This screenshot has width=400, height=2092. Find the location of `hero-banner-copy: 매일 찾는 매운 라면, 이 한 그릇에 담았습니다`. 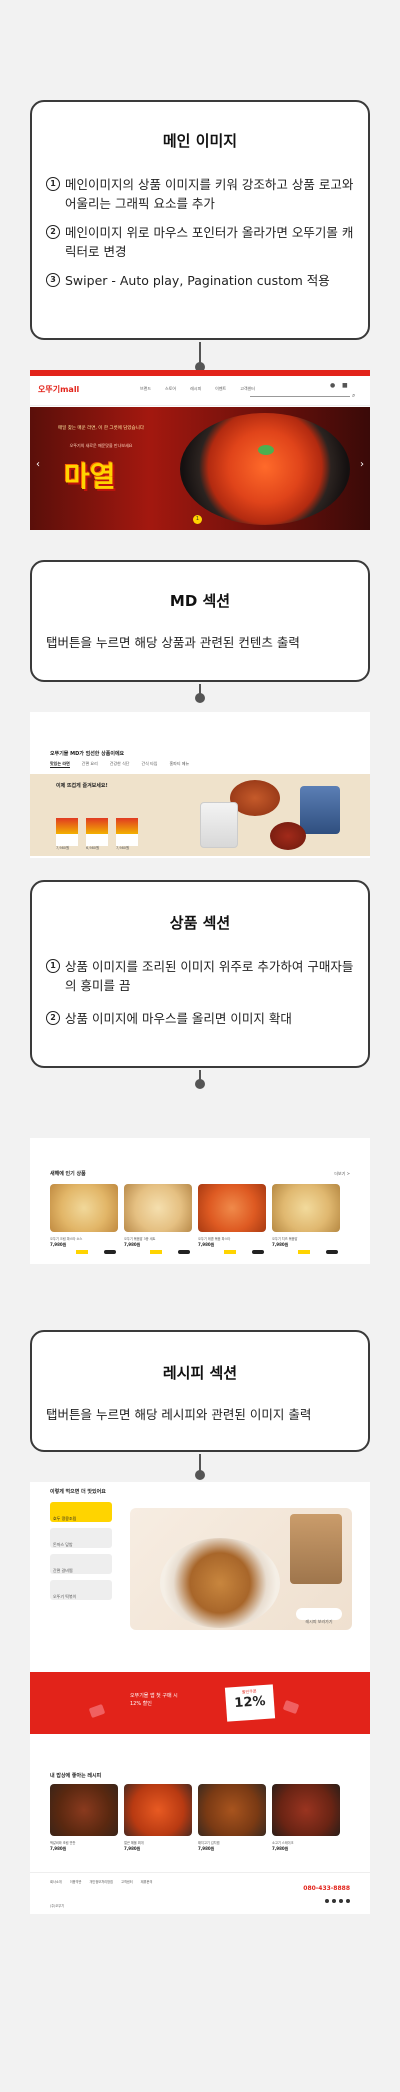

hero-banner-copy: 매일 찾는 매운 라면, 이 한 그릇에 담았습니다 is located at coordinates (101, 428).